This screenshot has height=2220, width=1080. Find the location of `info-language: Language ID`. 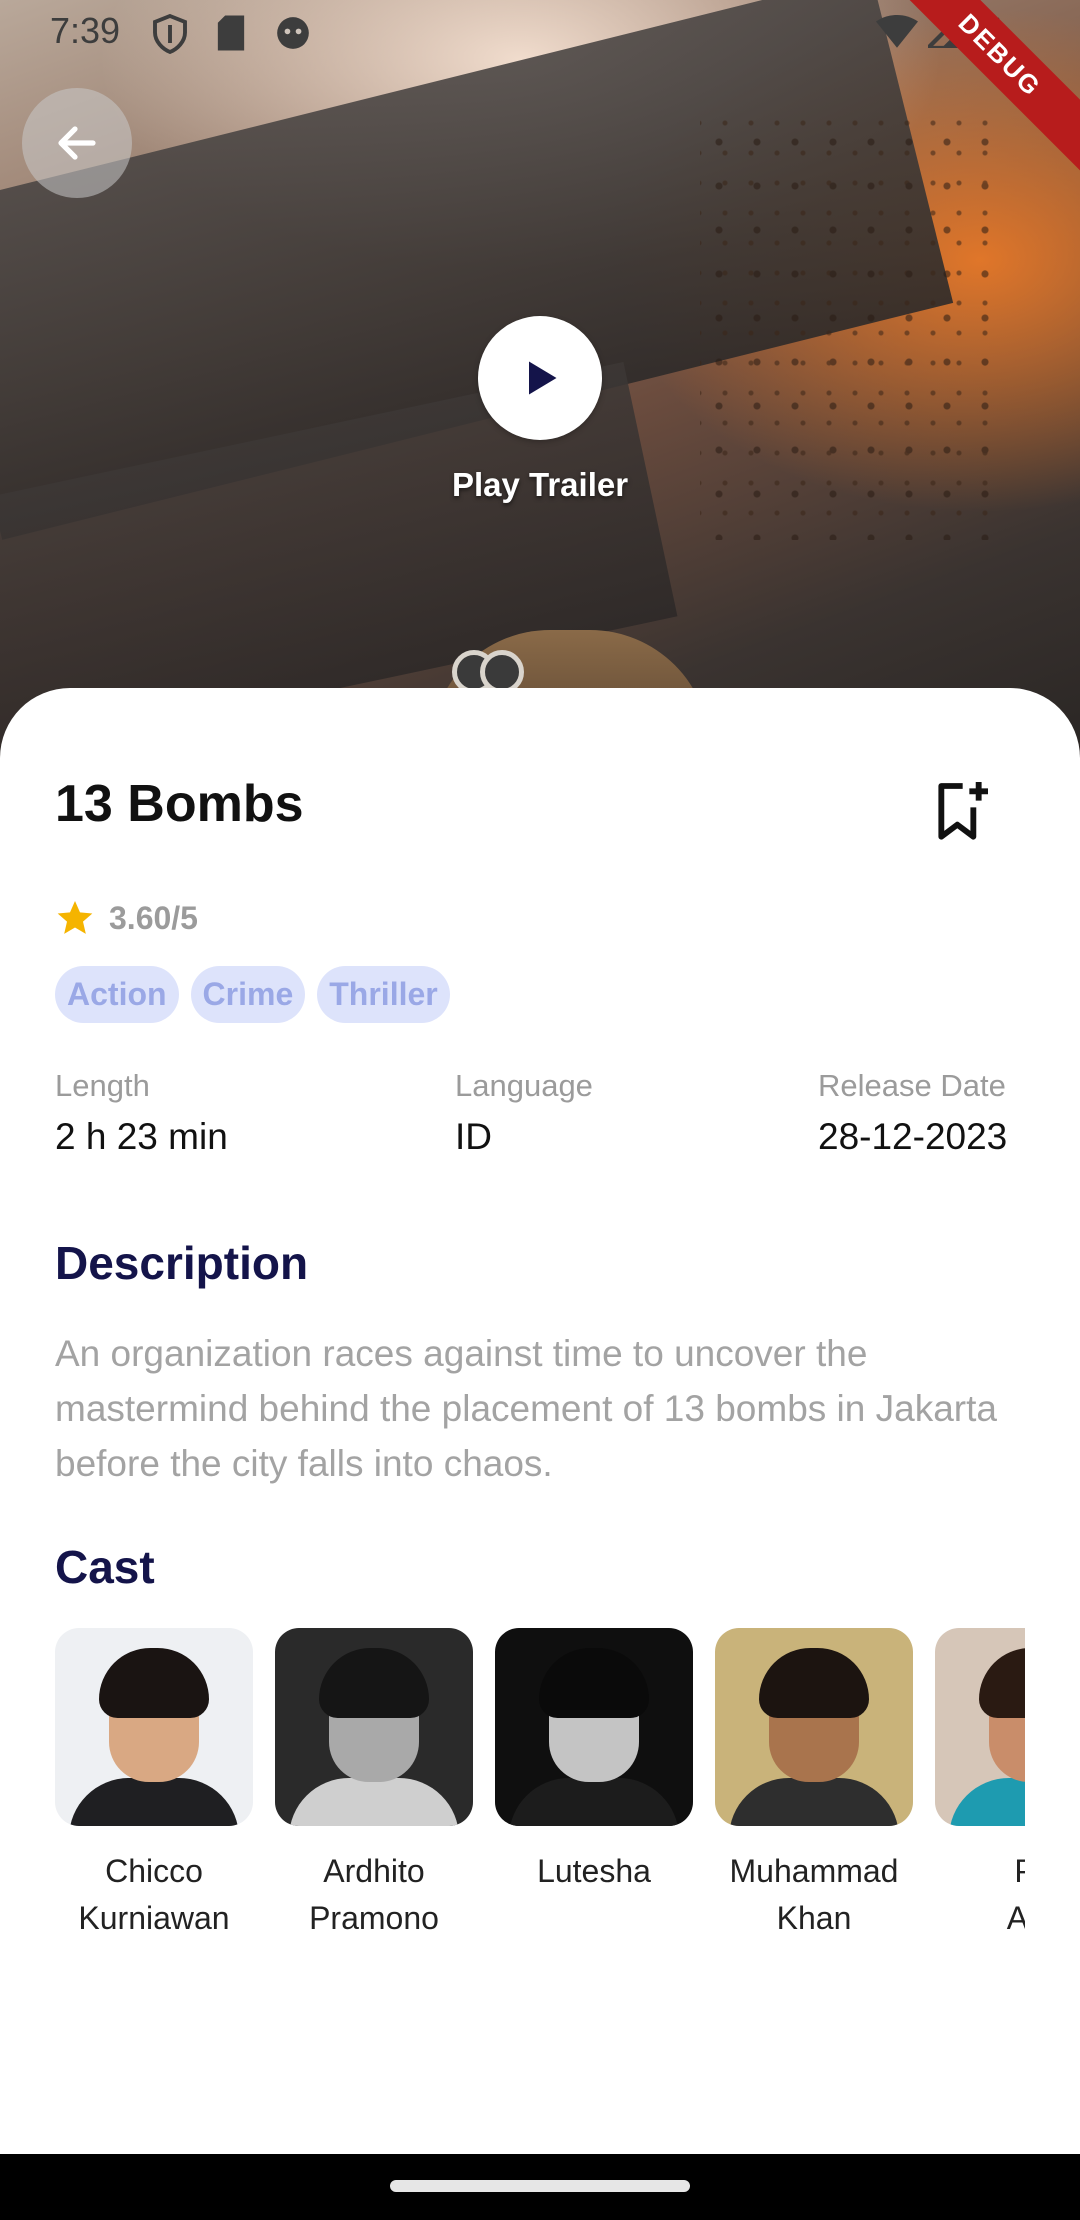

info-language: Language ID is located at coordinates (524, 1113).